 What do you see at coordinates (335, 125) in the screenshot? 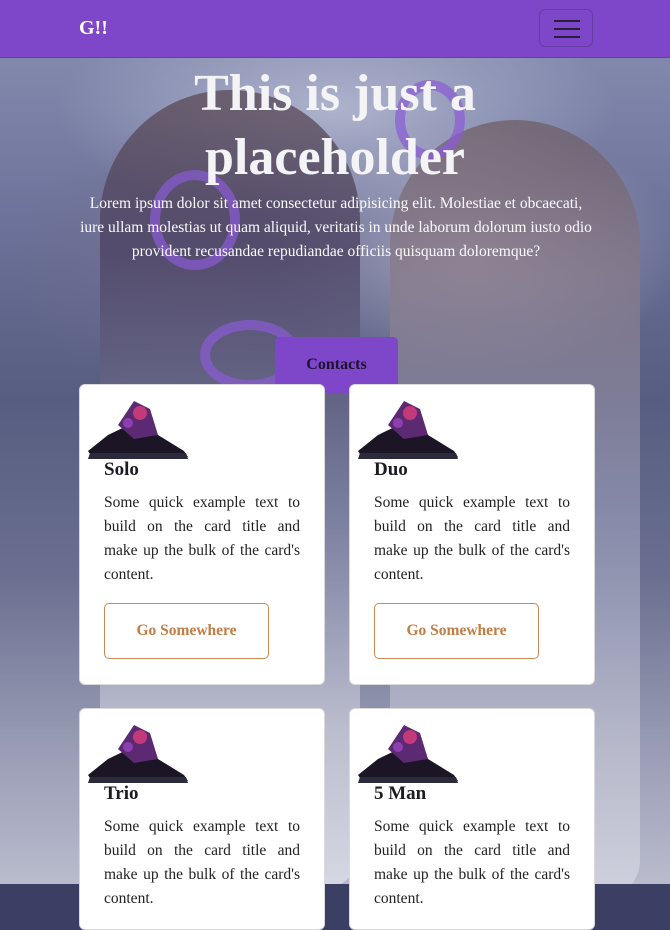
I see `hero-title: This is just a placeholder` at bounding box center [335, 125].